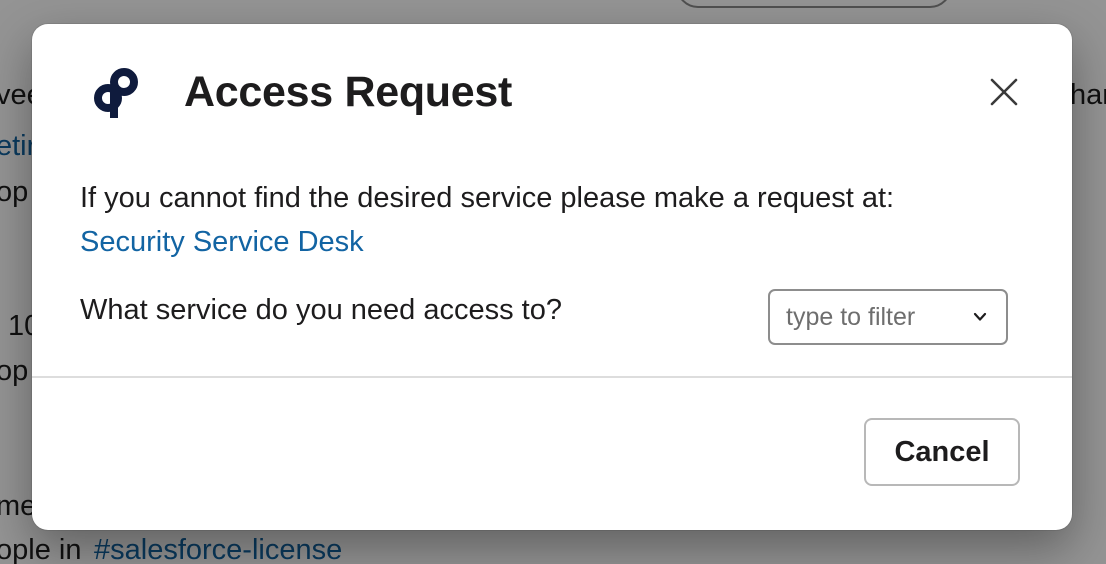 The width and height of the screenshot is (1106, 564). Describe the element at coordinates (321, 310) in the screenshot. I see `service-question-label: What service do you need access to?` at that location.